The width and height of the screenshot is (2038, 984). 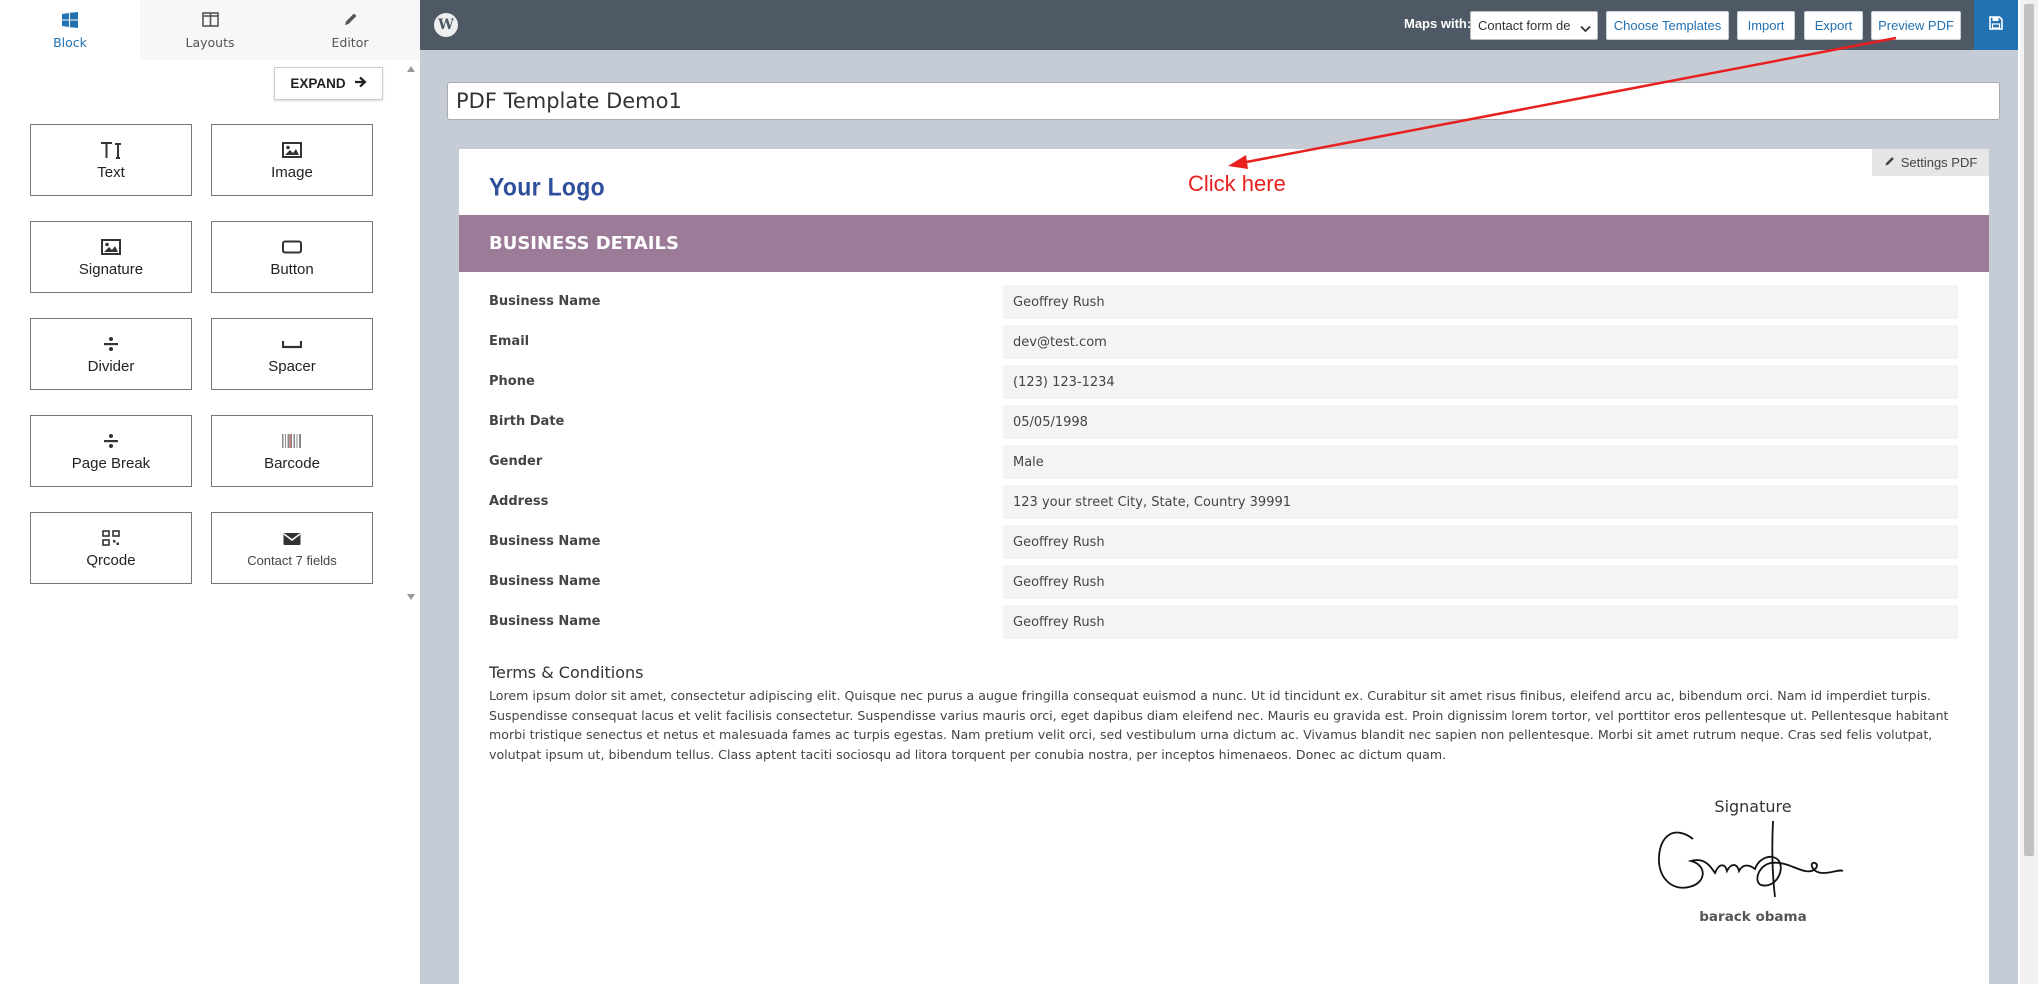 What do you see at coordinates (1939, 162) in the screenshot?
I see `settings-pdf-label: Settings PDF` at bounding box center [1939, 162].